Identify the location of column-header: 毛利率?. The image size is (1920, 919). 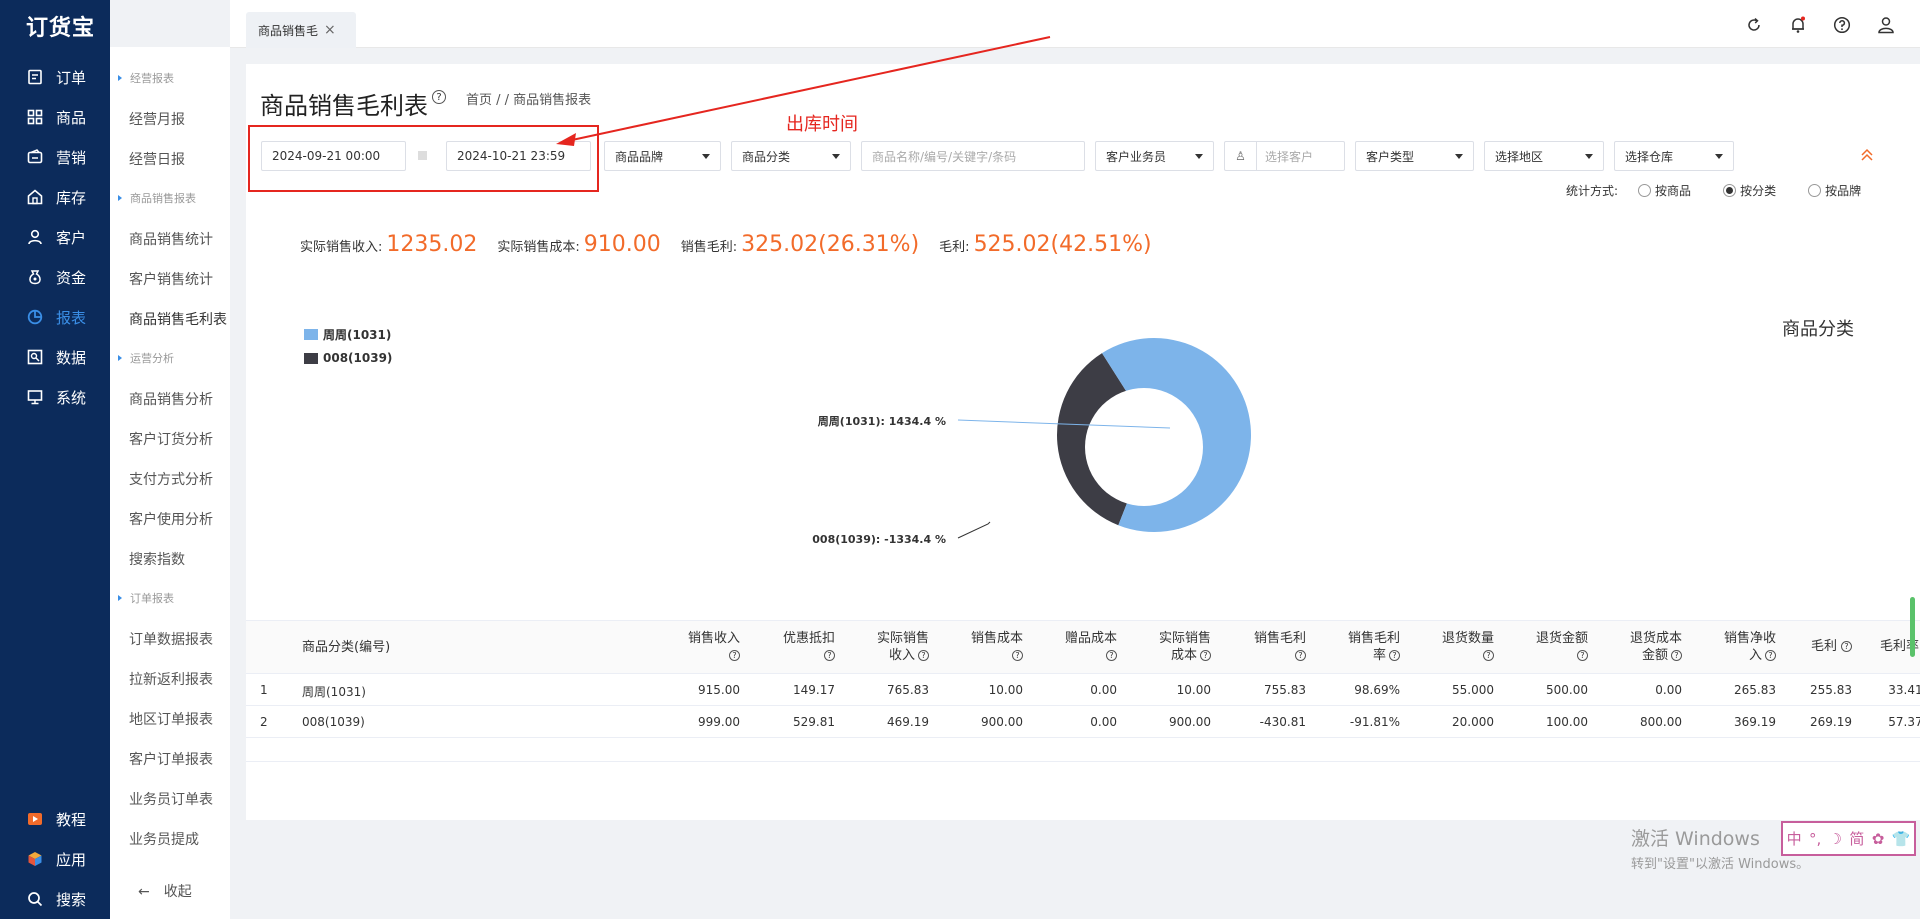
(1877, 646).